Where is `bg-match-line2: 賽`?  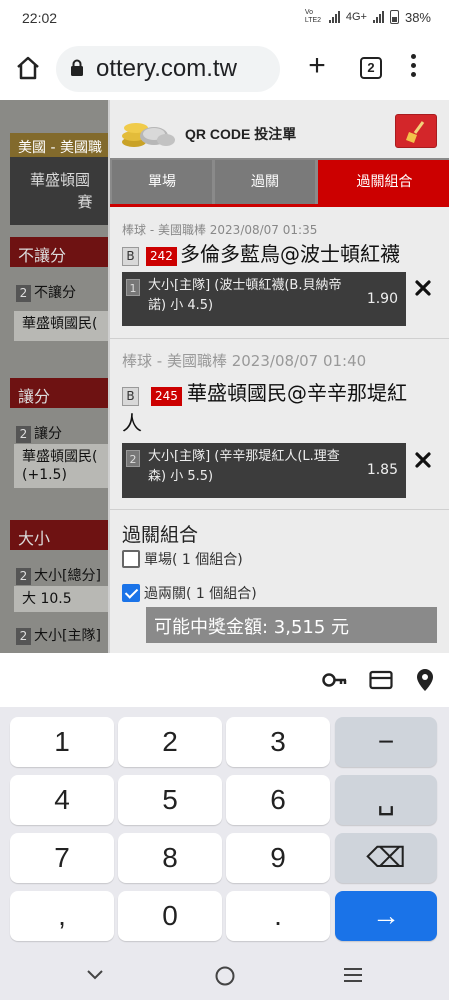 bg-match-line2: 賽 is located at coordinates (85, 202).